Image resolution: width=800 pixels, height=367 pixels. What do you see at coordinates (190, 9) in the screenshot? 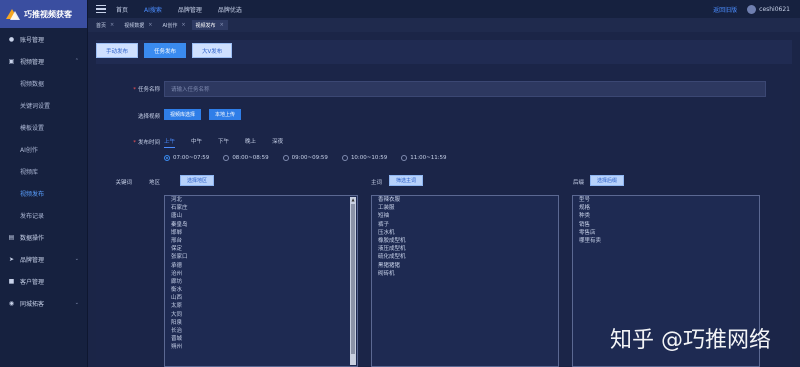
I see `top-link-brand-manage: 品牌管理` at bounding box center [190, 9].